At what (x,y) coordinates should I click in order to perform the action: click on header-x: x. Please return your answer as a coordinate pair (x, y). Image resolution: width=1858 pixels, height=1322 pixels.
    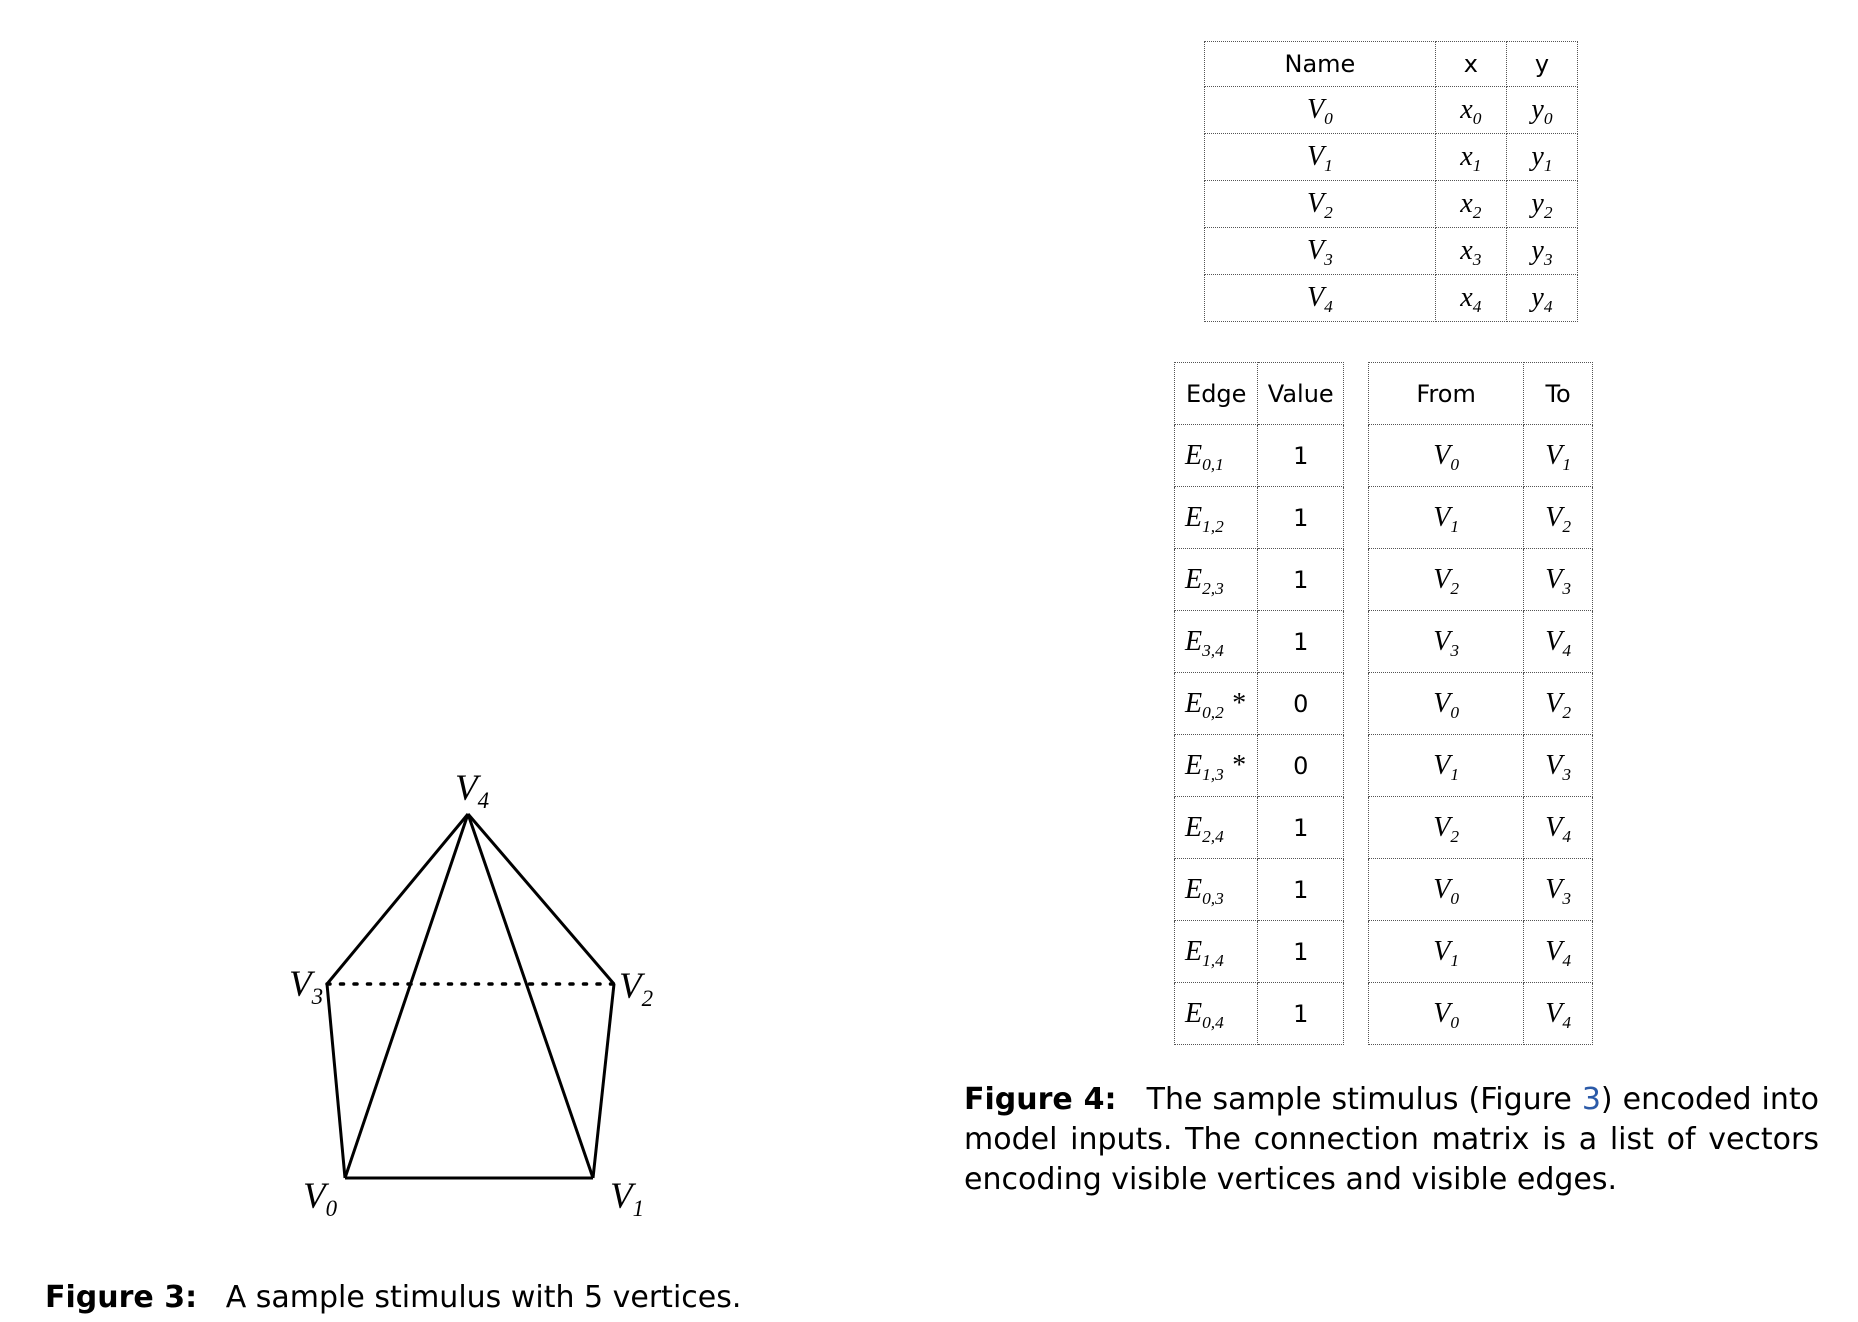
    Looking at the image, I should click on (1470, 64).